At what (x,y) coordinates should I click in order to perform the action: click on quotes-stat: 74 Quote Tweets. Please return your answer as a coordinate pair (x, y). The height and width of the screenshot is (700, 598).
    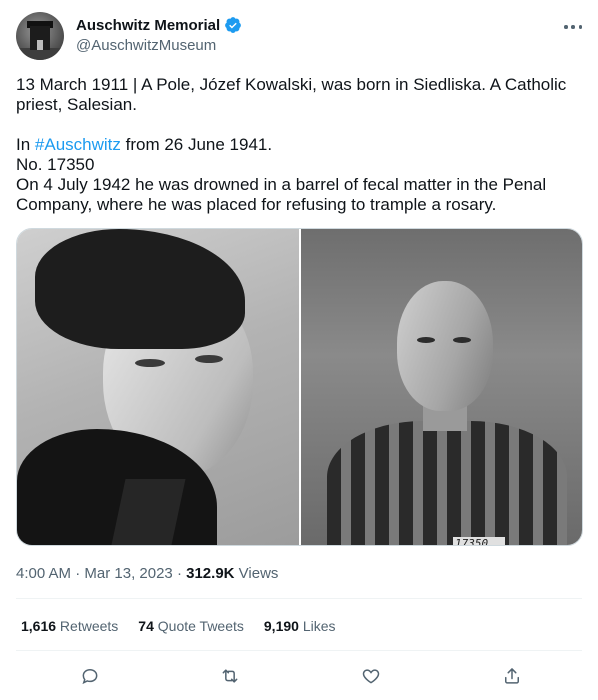
    Looking at the image, I should click on (191, 626).